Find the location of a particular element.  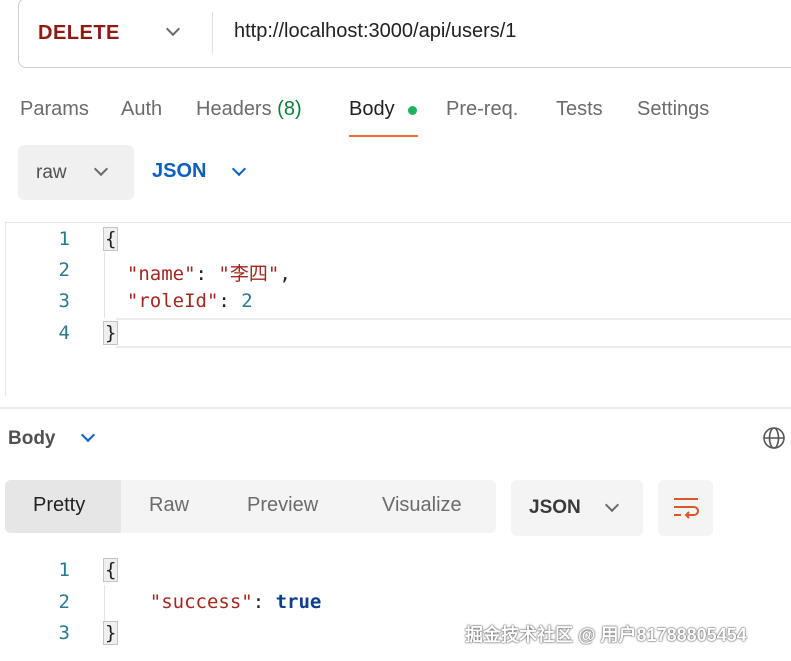

tab-raw: Raw is located at coordinates (169, 505).